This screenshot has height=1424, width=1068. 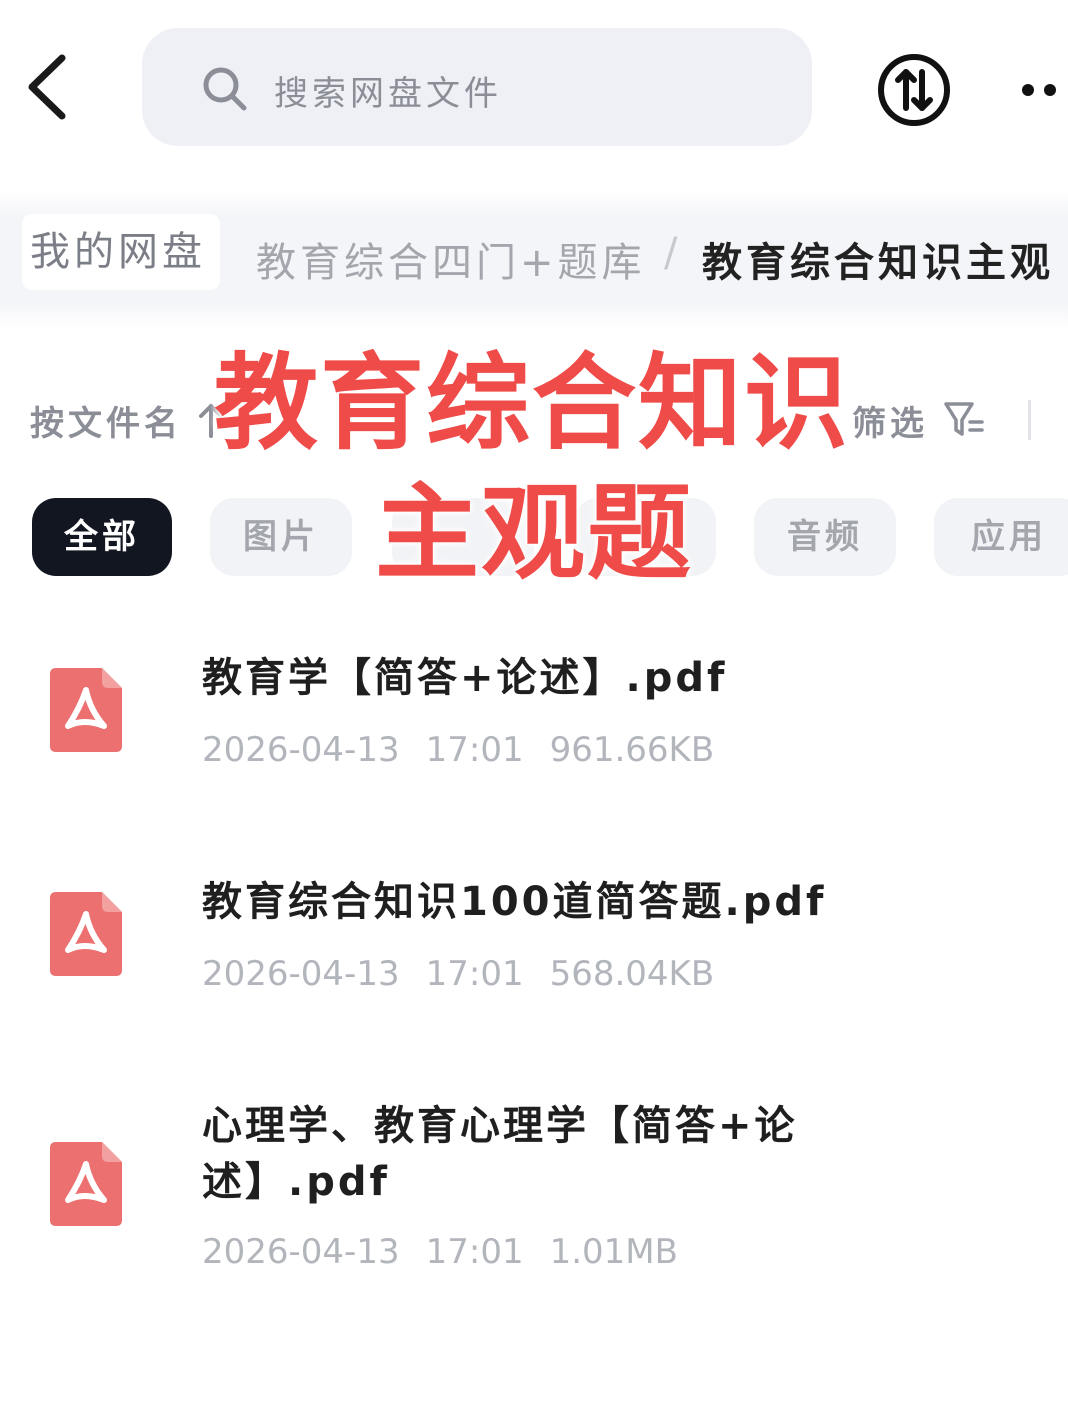 I want to click on breadcrumb-parent: 教育综合四门+题库, so click(x=451, y=259).